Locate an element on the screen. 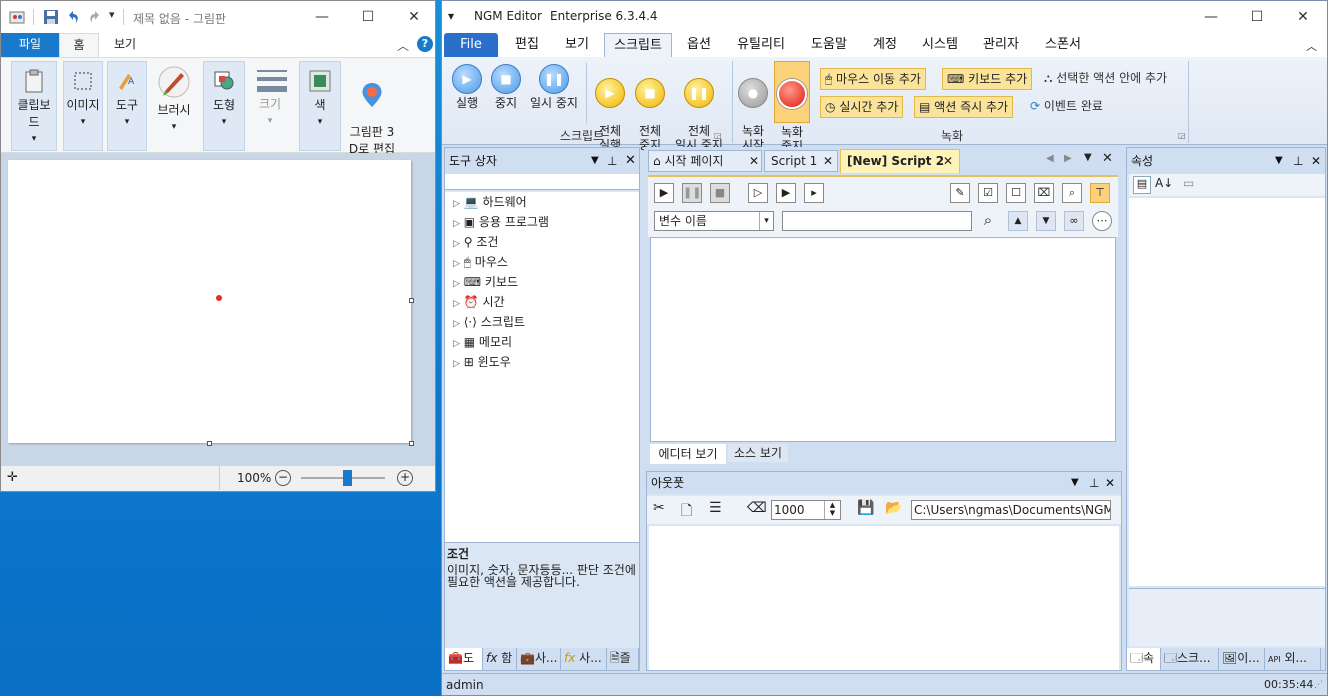 This screenshot has width=1328, height=696. editor-edit-icon: ✎ is located at coordinates (960, 193).